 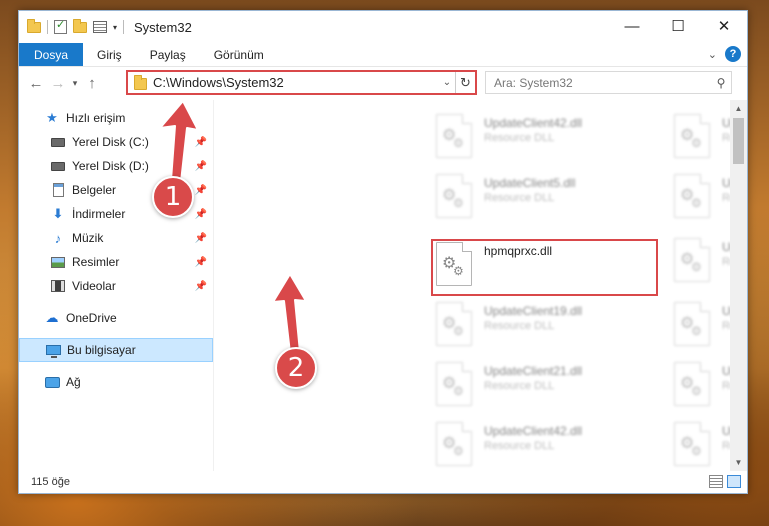 I want to click on step-badge-1: 1, so click(x=173, y=197).